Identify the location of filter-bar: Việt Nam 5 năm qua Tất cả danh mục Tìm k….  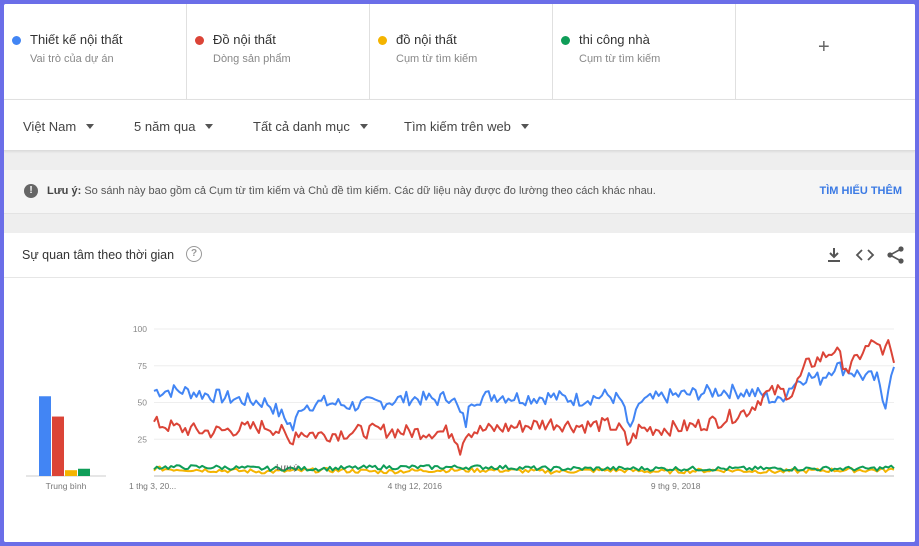
(459, 125).